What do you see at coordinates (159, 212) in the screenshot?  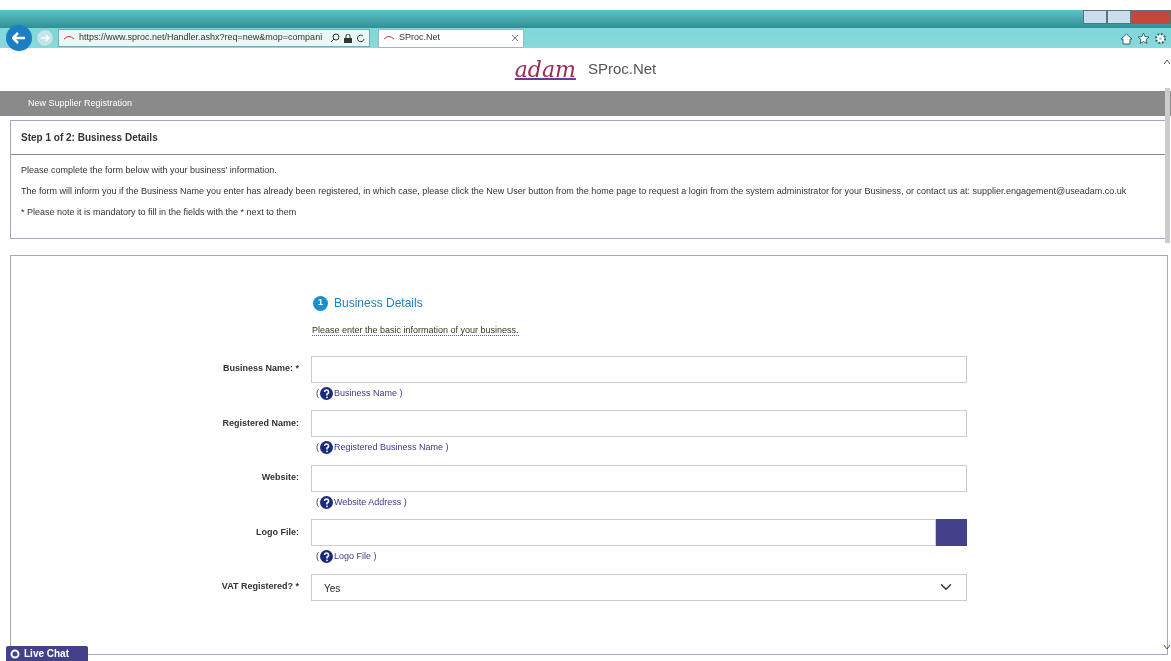 I see `info-text: * Please note it is mandatory to fill in the fields with the * next to them` at bounding box center [159, 212].